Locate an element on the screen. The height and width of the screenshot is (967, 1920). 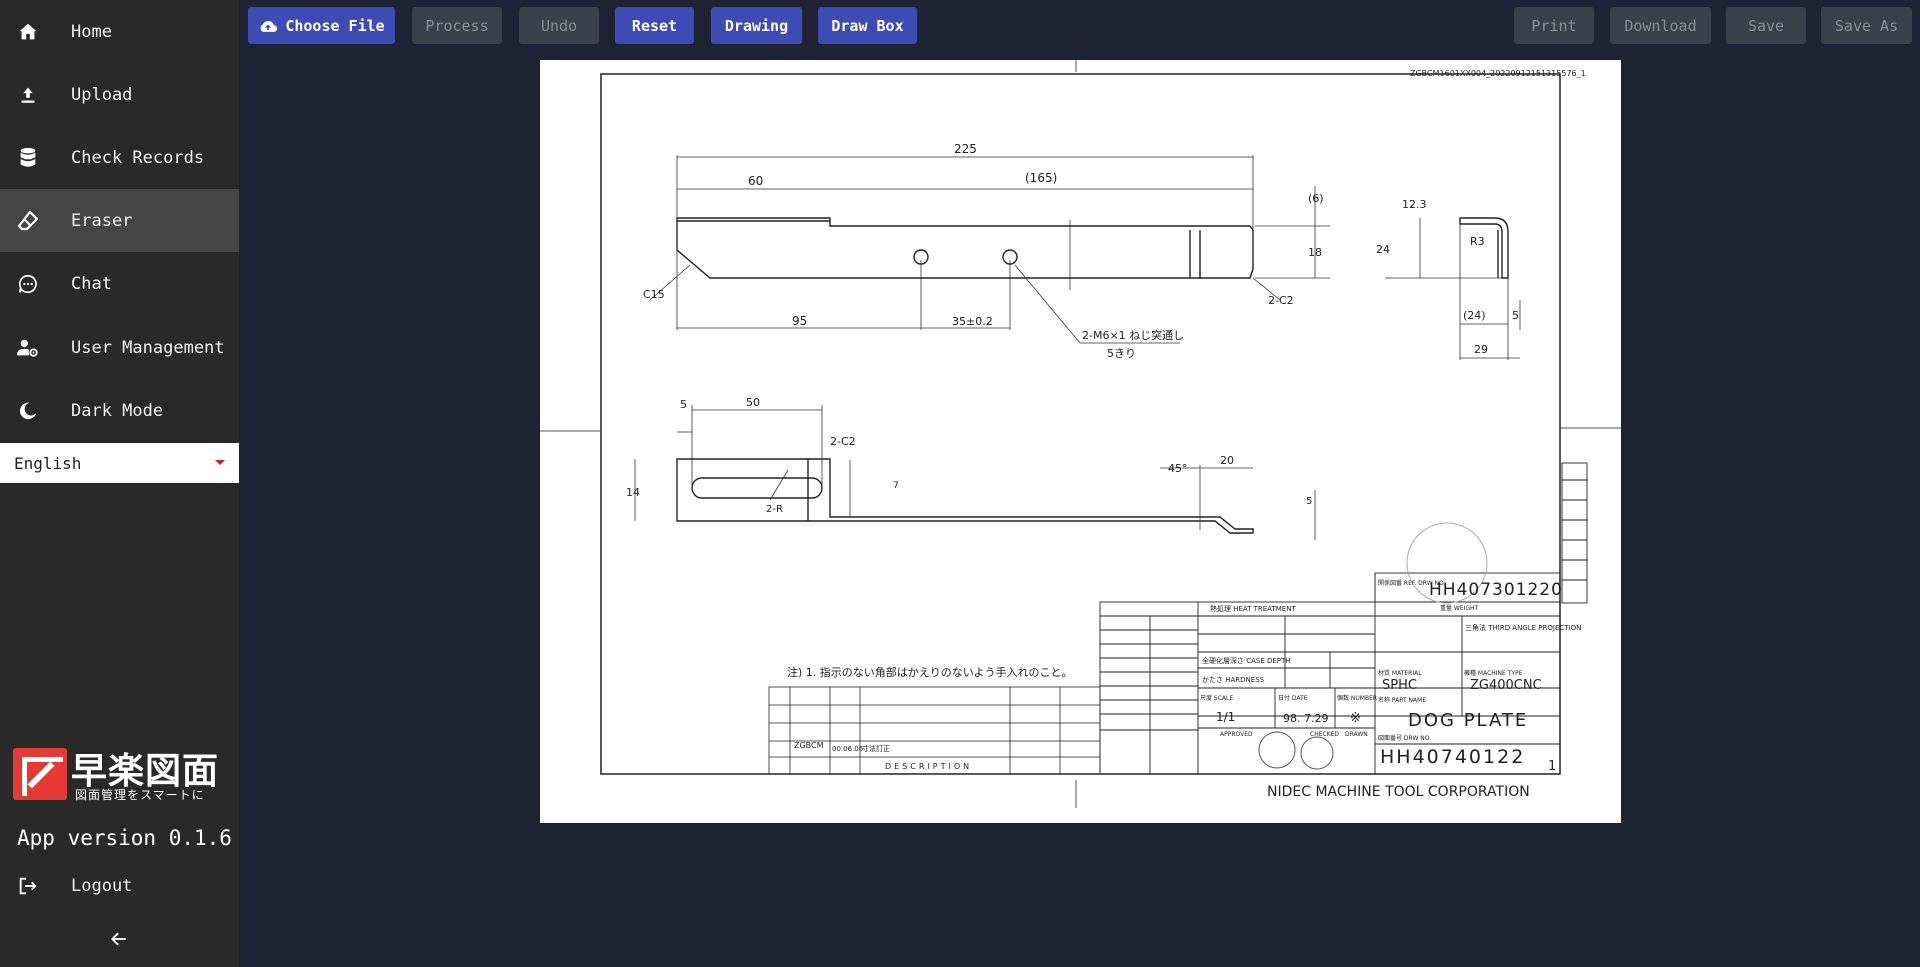
material-label: 材質 MATERIAL is located at coordinates (1400, 673).